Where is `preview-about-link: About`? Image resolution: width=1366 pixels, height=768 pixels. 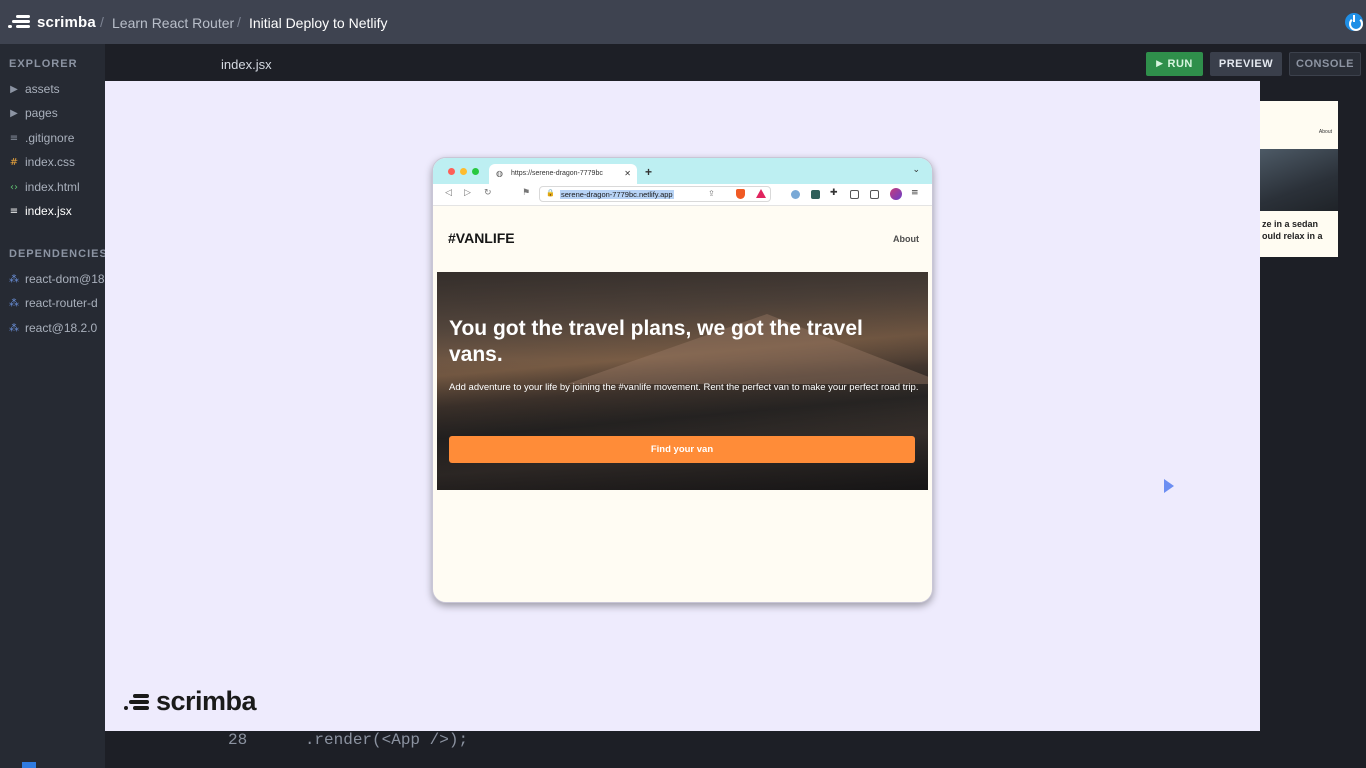
preview-about-link: About is located at coordinates (1325, 132).